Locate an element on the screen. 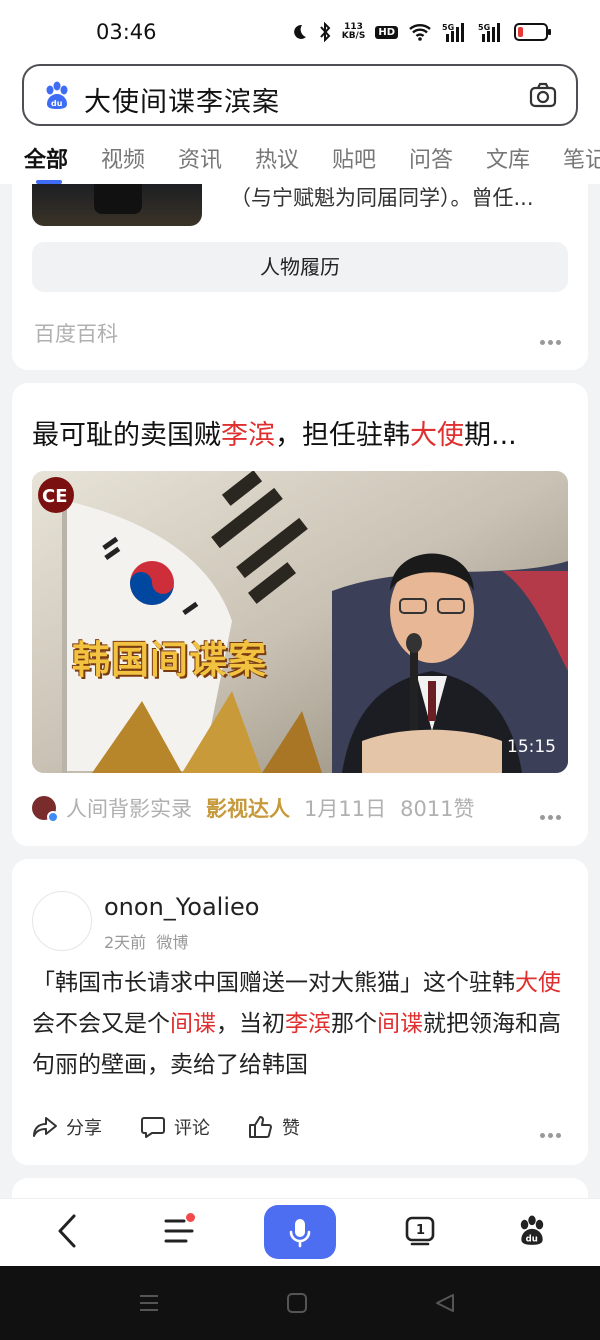 The height and width of the screenshot is (1340, 600). voice-search-button is located at coordinates (300, 1232).